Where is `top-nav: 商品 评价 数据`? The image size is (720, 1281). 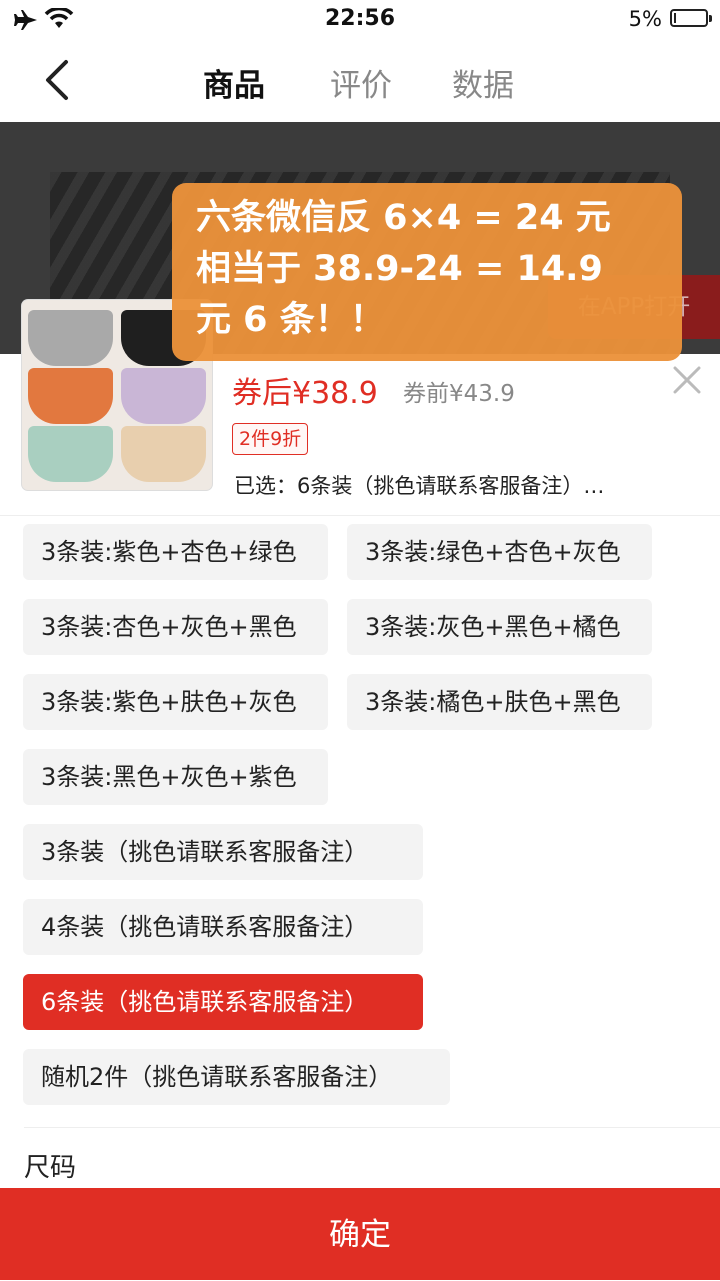
top-nav: 商品 评价 数据 is located at coordinates (360, 81).